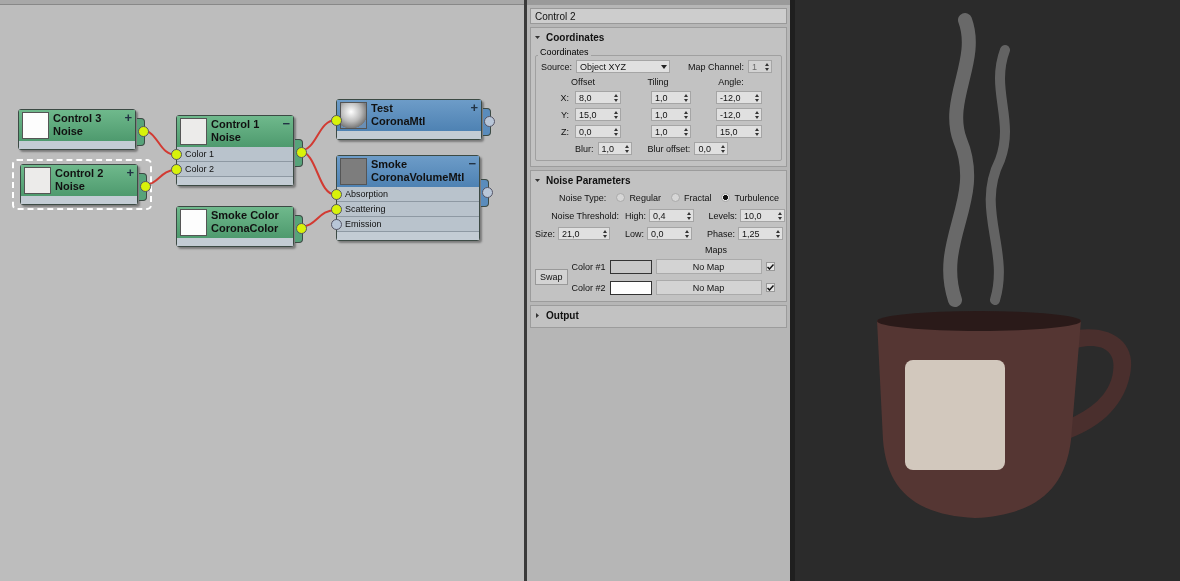 This screenshot has height=581, width=1180. Describe the element at coordinates (80, 173) in the screenshot. I see `node-title: Control 2` at that location.